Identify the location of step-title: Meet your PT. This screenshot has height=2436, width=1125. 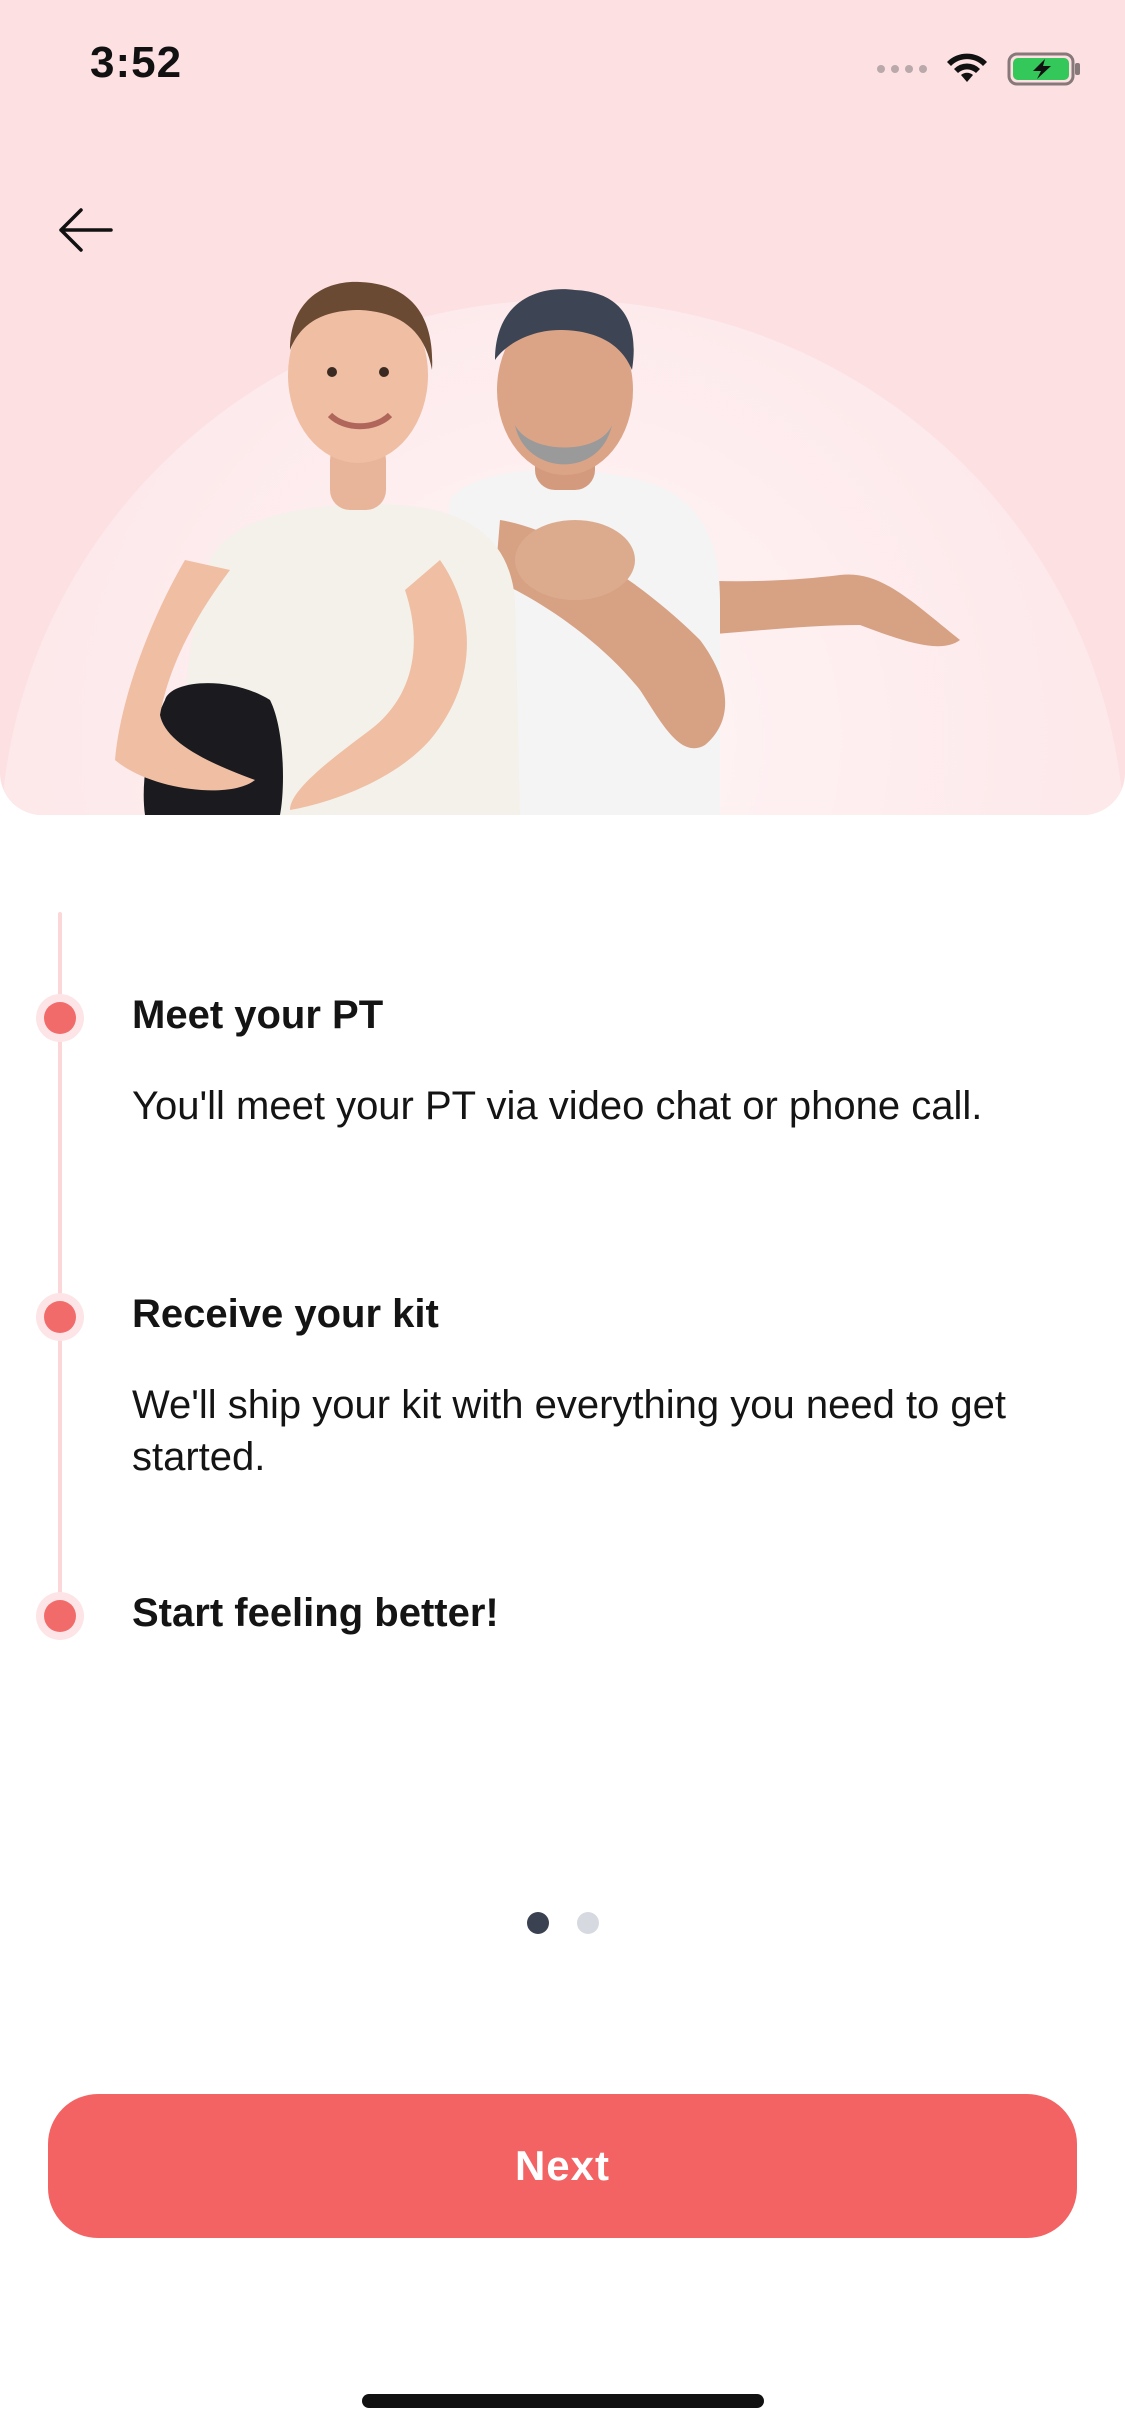
(258, 1015).